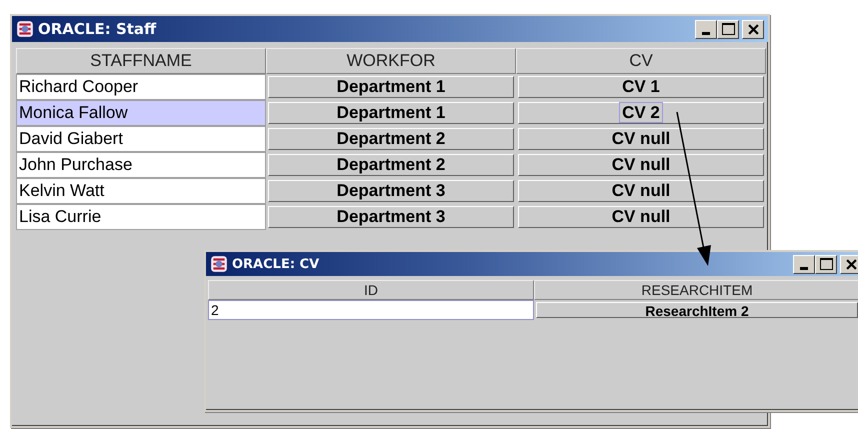 The image size is (858, 429). Describe the element at coordinates (641, 87) in the screenshot. I see `cv-button: CV 1` at that location.